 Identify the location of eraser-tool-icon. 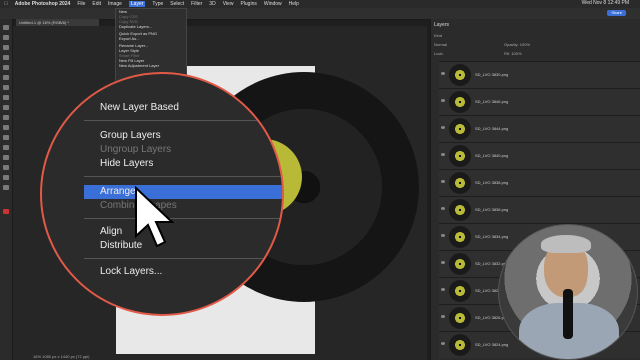
(6, 117).